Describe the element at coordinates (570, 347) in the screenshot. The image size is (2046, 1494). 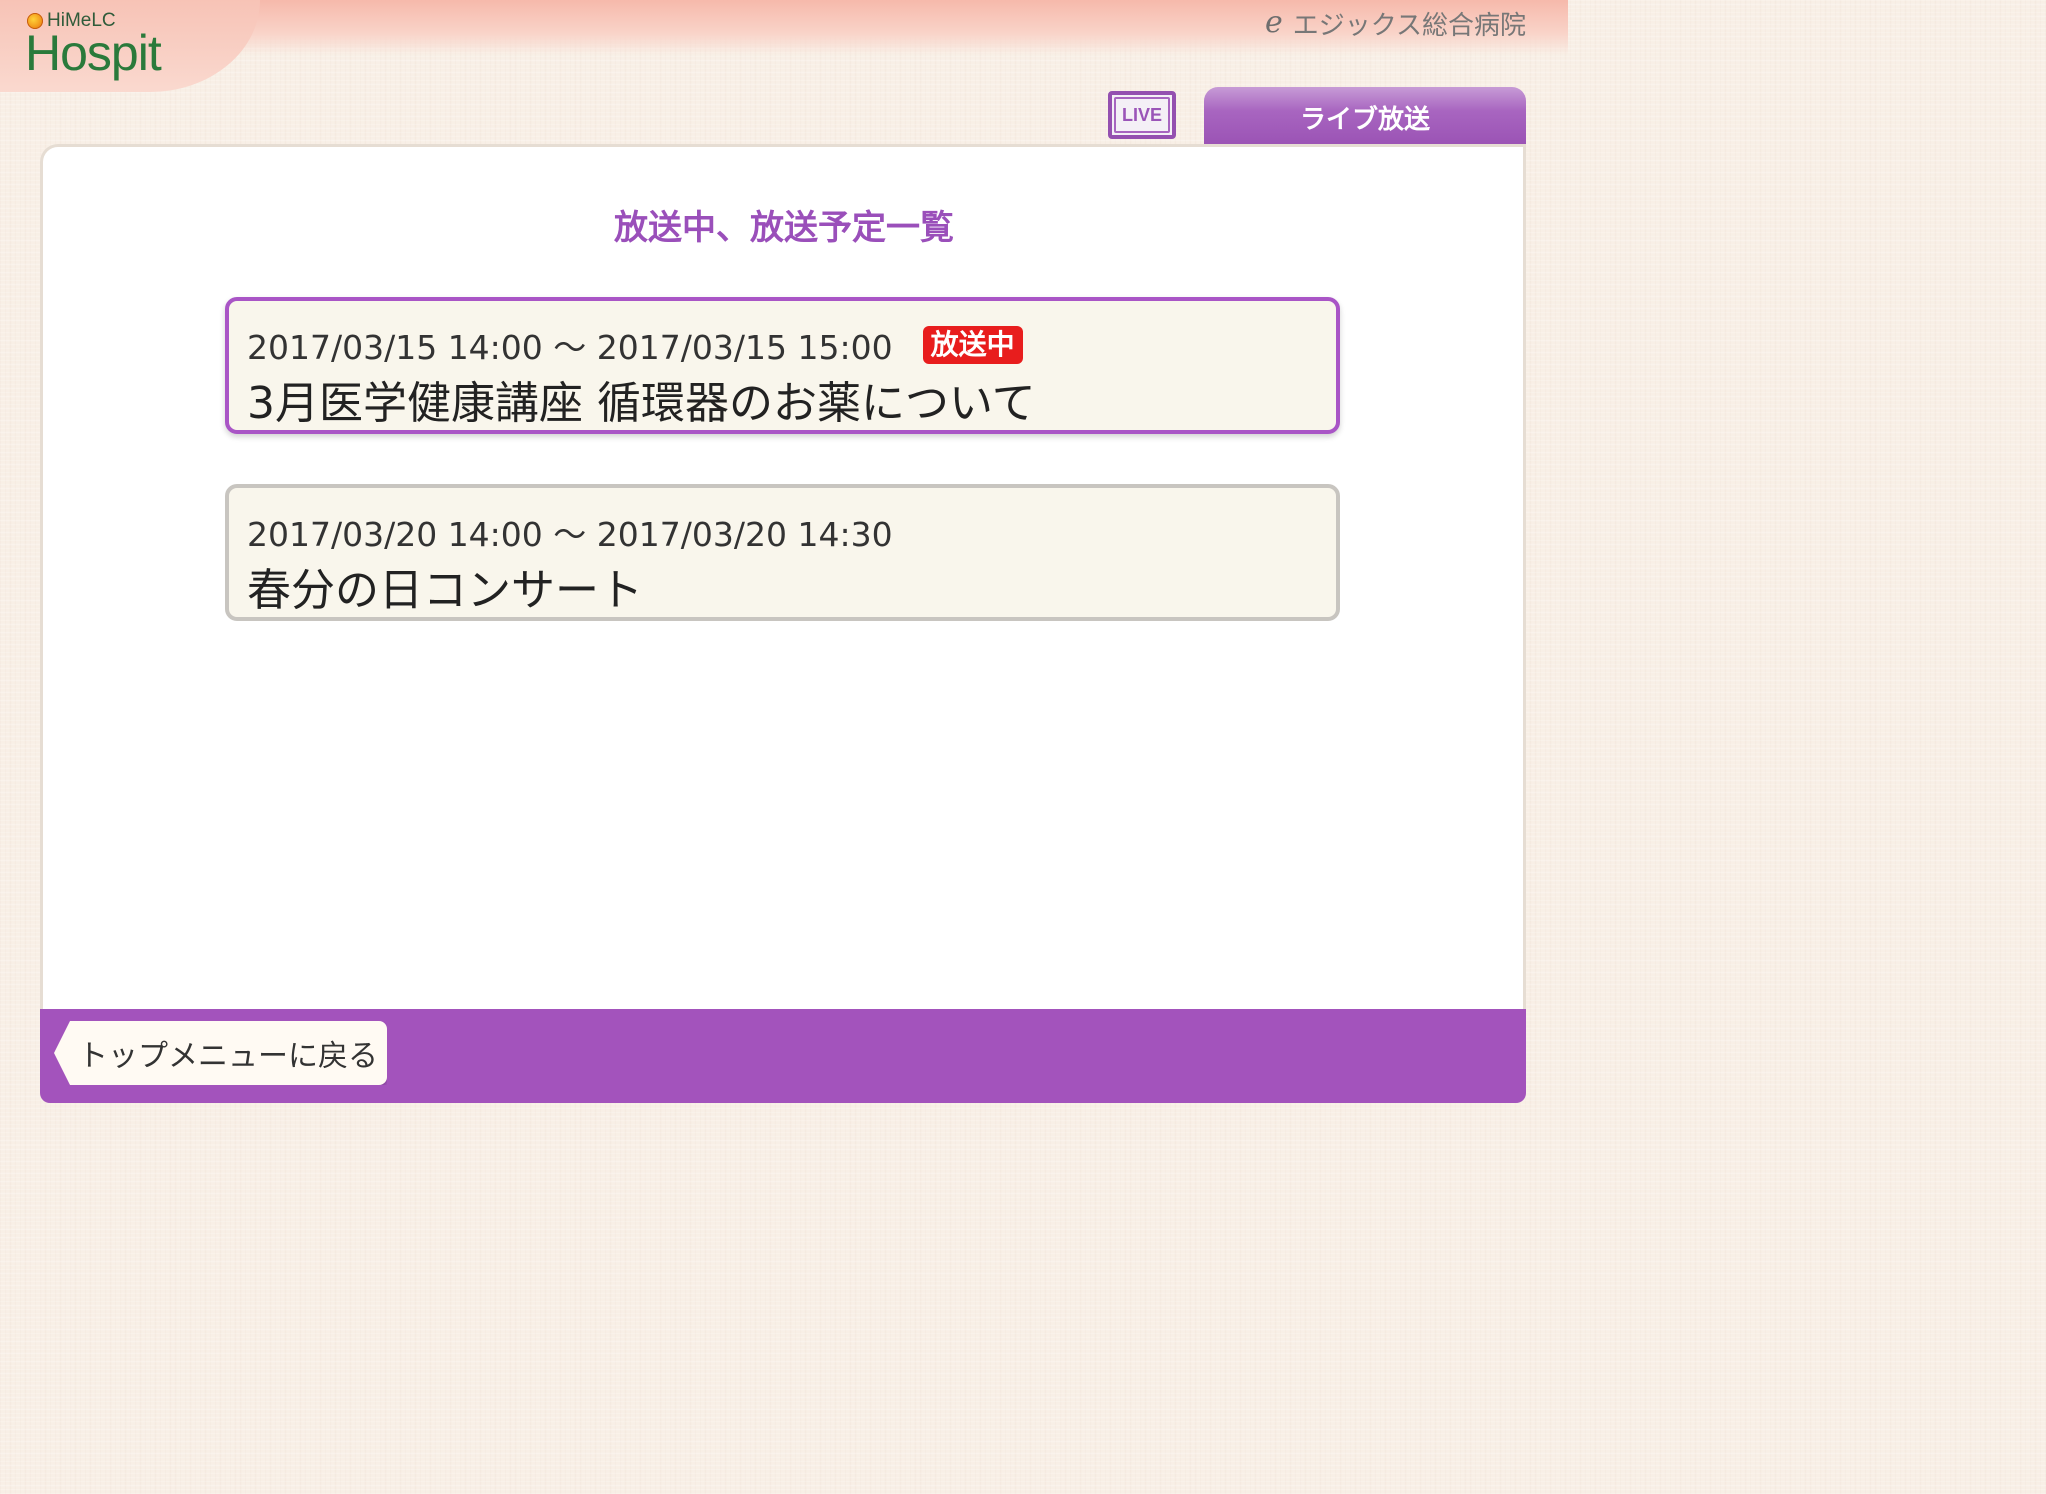
I see `broadcast-time: 2017/03/15 14:00 〜 2017/03/15 15:00` at that location.